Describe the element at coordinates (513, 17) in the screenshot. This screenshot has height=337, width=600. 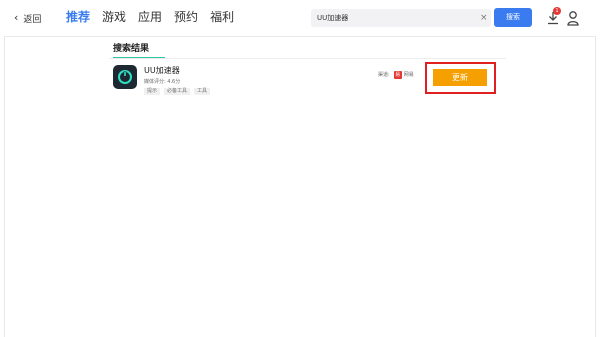
I see `search-button: 搜索` at that location.